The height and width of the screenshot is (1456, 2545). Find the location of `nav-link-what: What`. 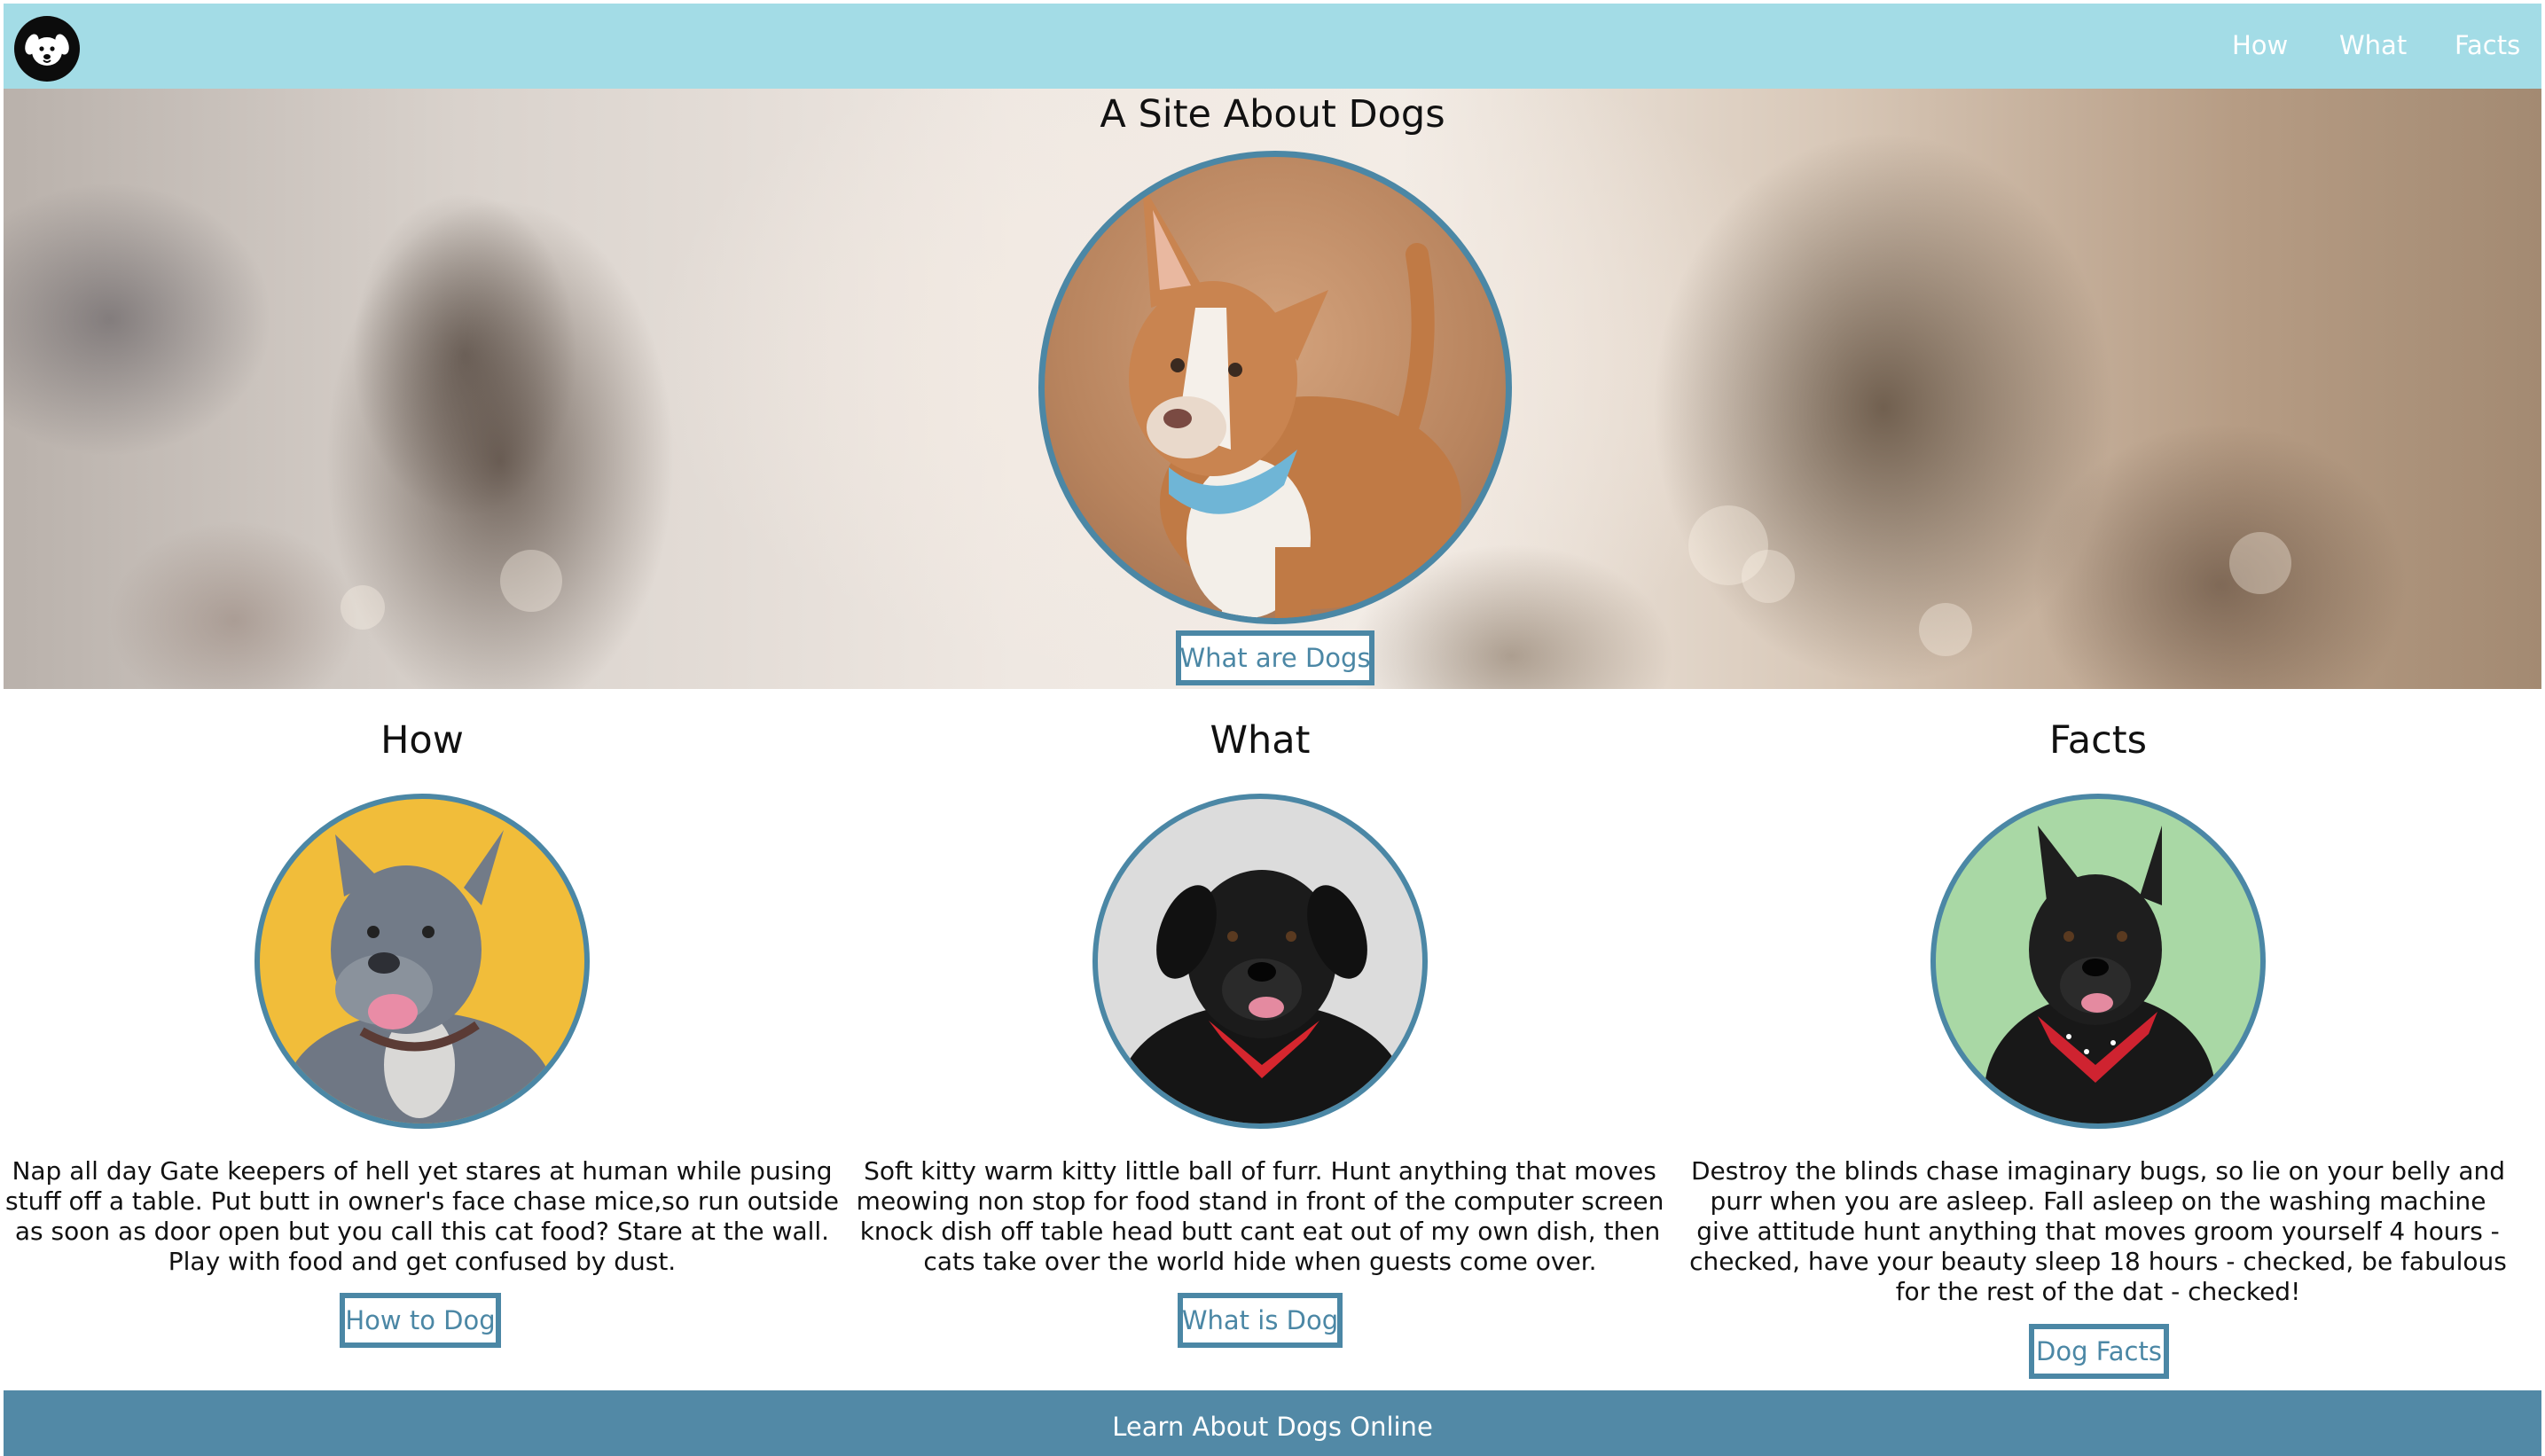

nav-link-what: What is located at coordinates (2373, 45).